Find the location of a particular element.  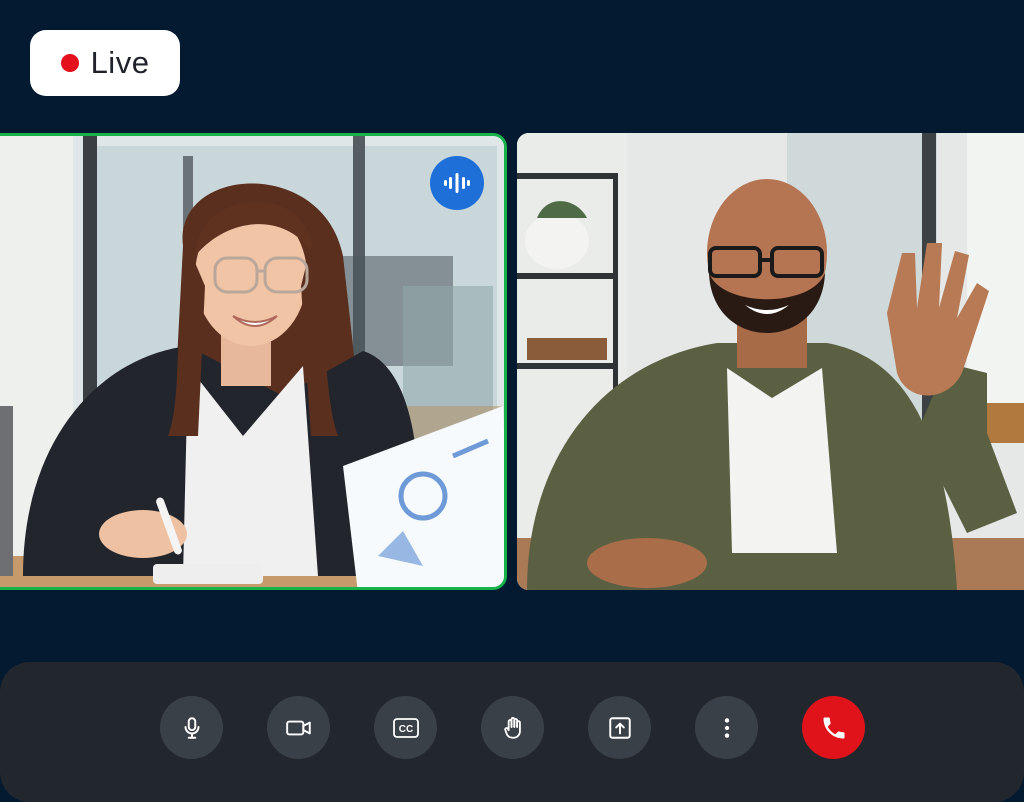

hand-icon is located at coordinates (513, 728).